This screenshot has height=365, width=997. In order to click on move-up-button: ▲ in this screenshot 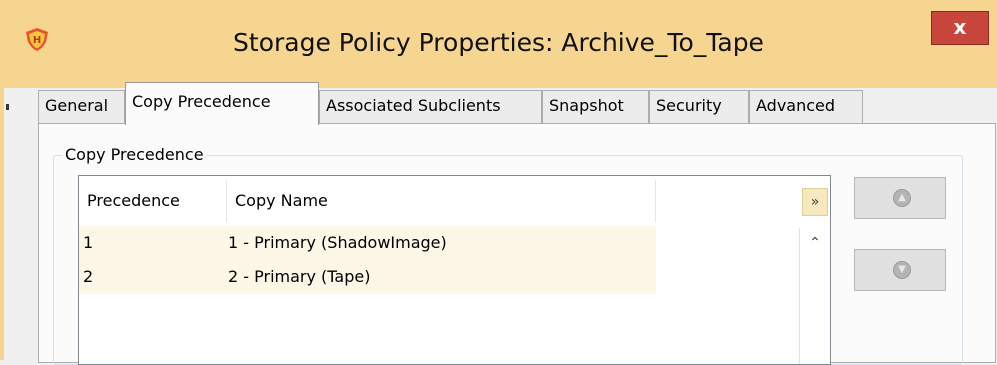, I will do `click(900, 198)`.